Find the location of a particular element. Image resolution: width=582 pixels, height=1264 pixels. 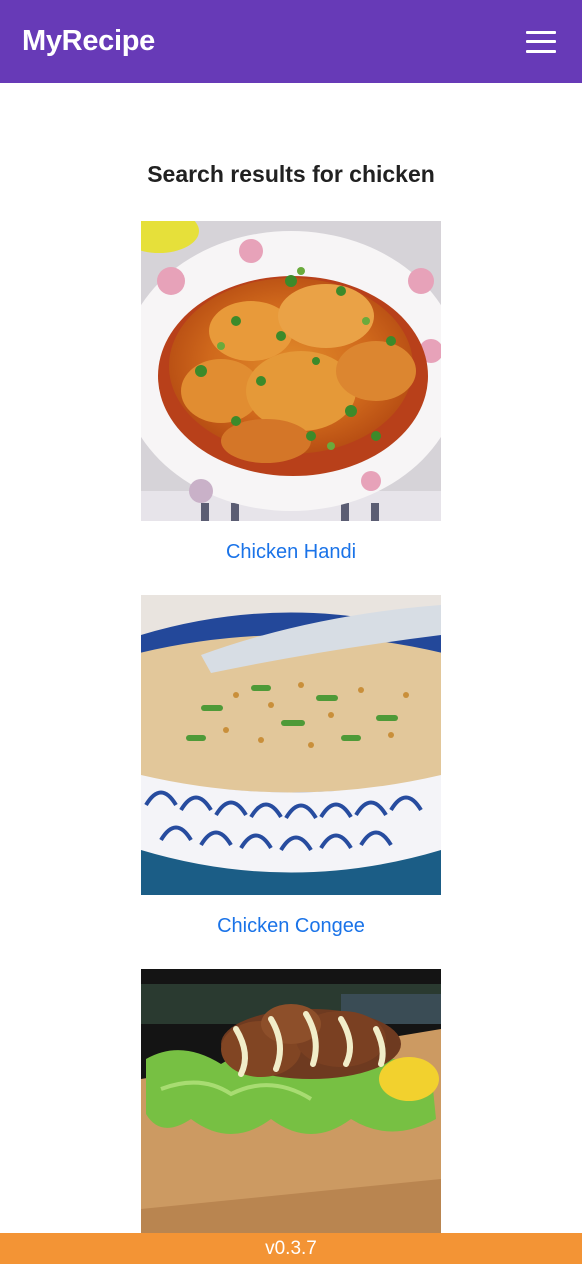

chicken-congee-photo is located at coordinates (291, 745).